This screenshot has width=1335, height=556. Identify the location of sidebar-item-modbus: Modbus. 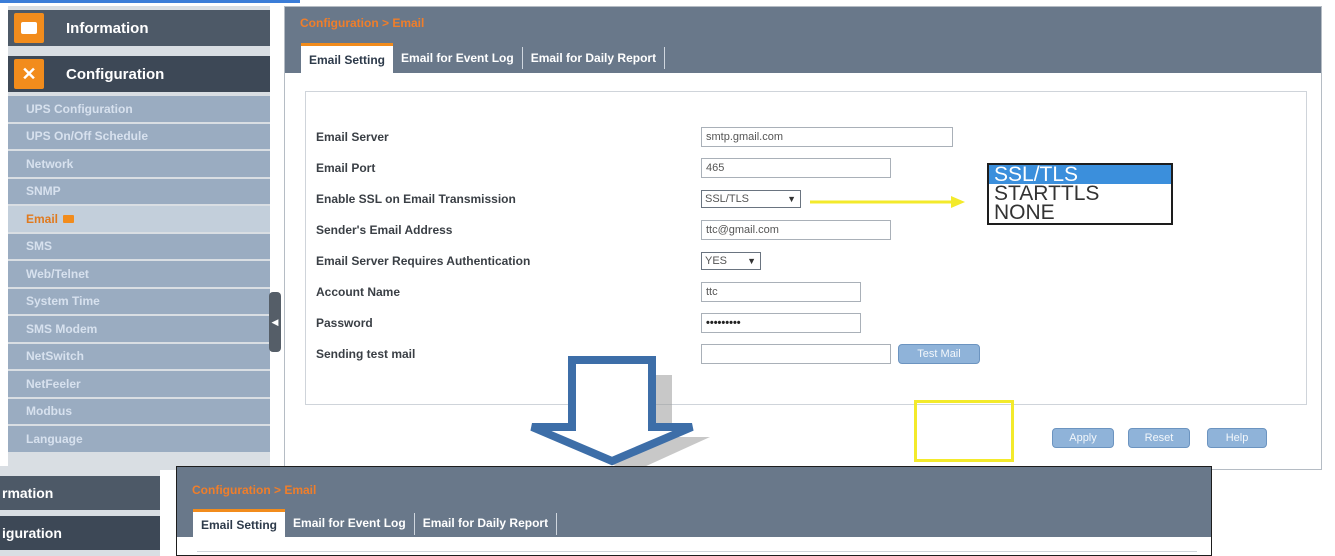
(139, 411).